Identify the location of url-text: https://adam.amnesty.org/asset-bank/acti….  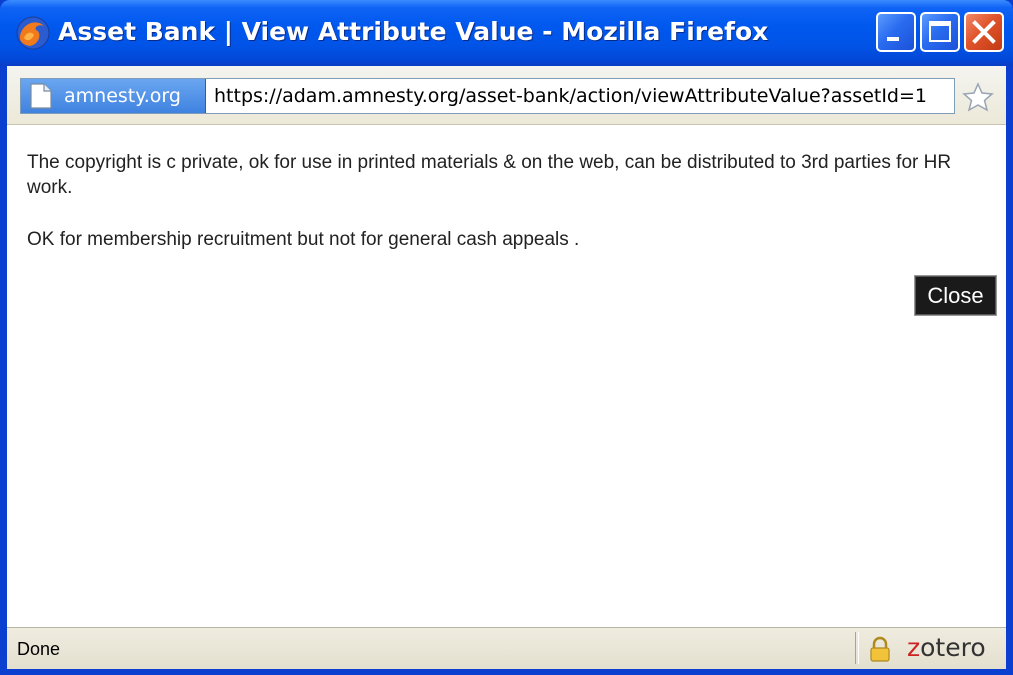
(581, 96).